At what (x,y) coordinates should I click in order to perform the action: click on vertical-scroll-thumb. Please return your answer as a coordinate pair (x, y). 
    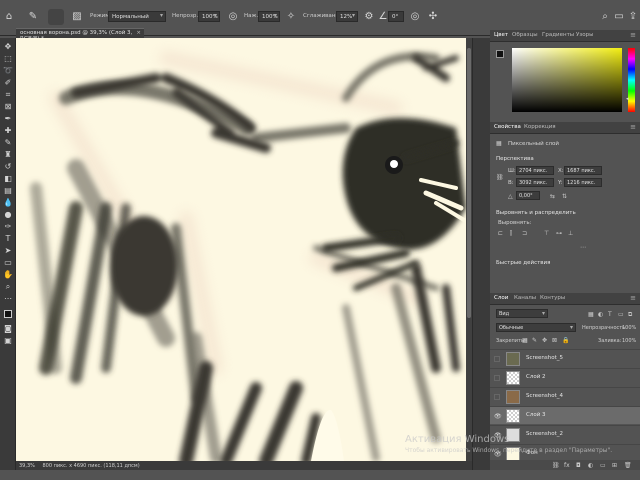
    Looking at the image, I should click on (469, 183).